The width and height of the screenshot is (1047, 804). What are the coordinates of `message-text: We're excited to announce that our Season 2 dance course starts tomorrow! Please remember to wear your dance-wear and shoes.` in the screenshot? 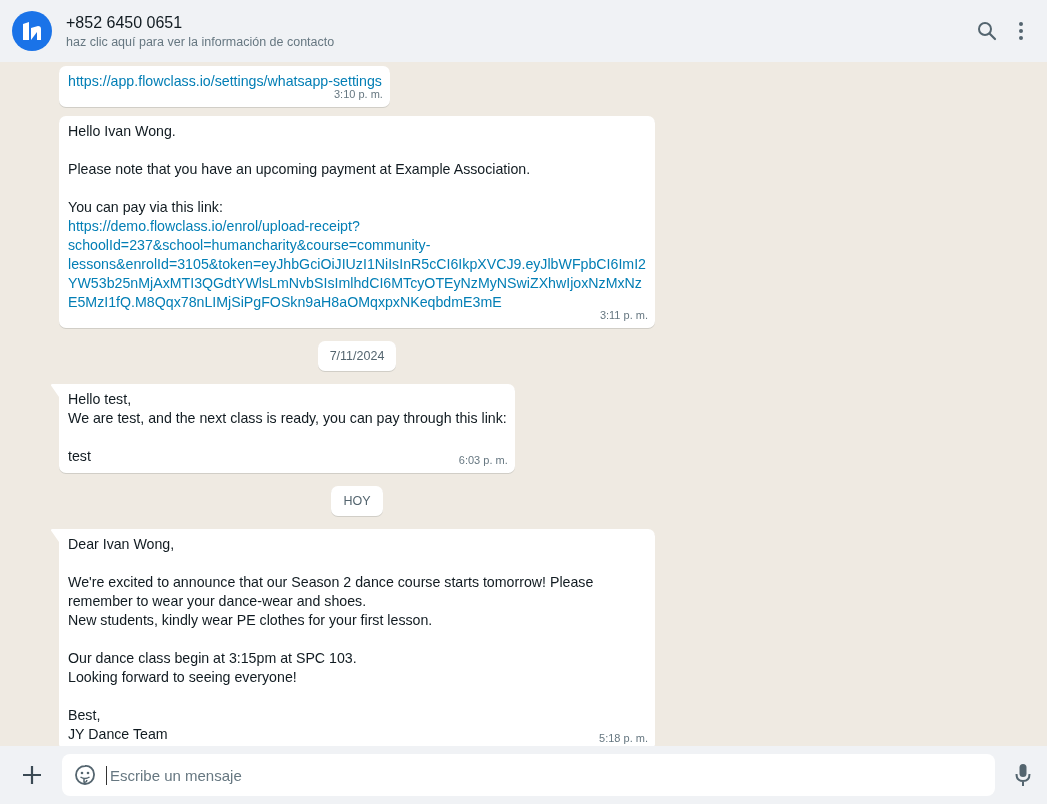 It's located at (331, 591).